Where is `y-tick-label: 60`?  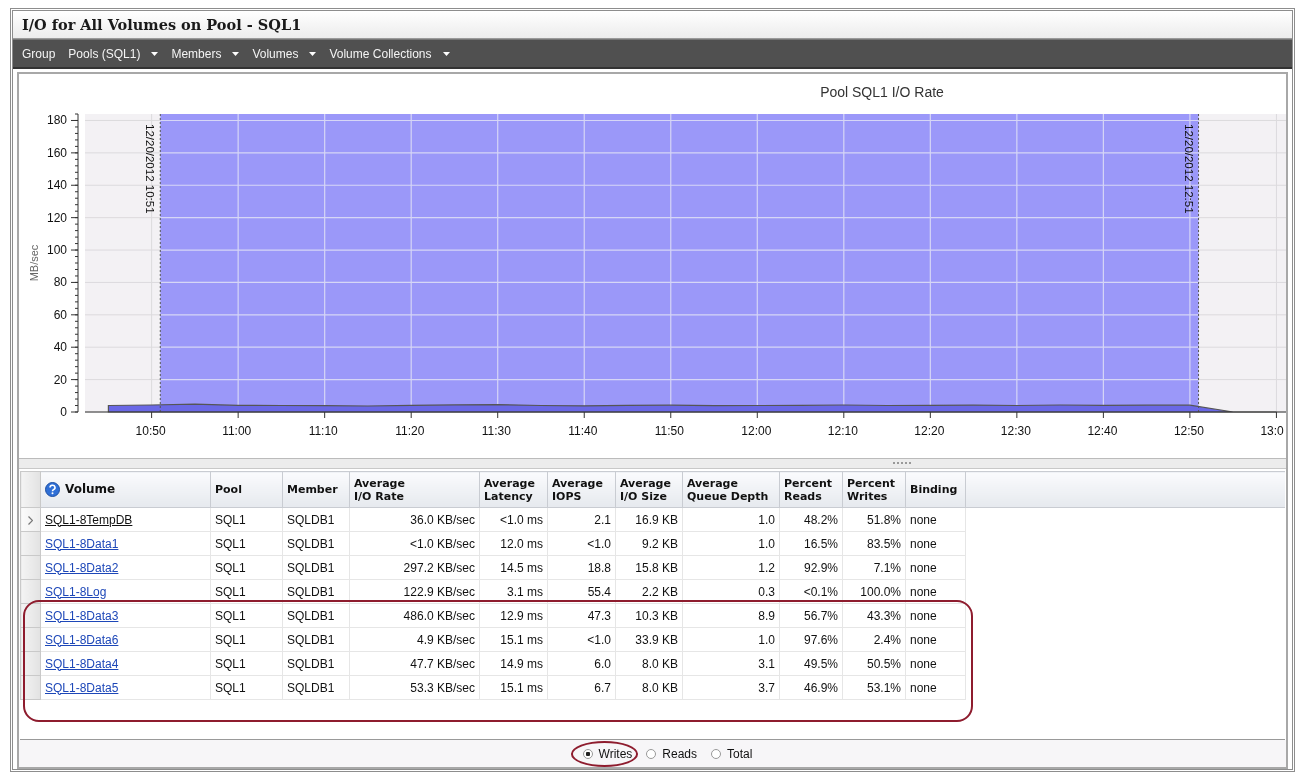
y-tick-label: 60 is located at coordinates (60, 314).